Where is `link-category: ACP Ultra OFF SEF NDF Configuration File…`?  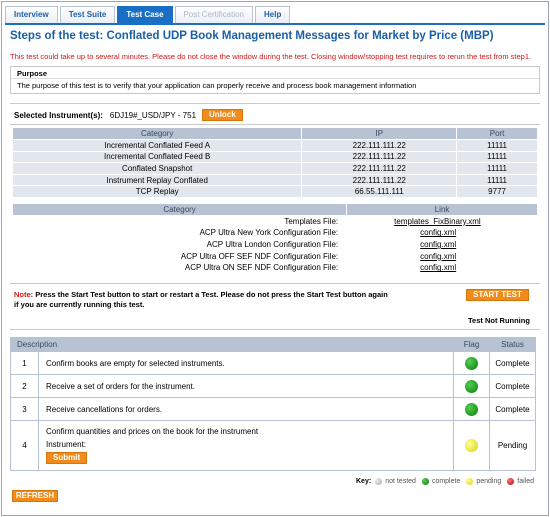
link-category: ACP Ultra OFF SEF NDF Configuration File… is located at coordinates (179, 256).